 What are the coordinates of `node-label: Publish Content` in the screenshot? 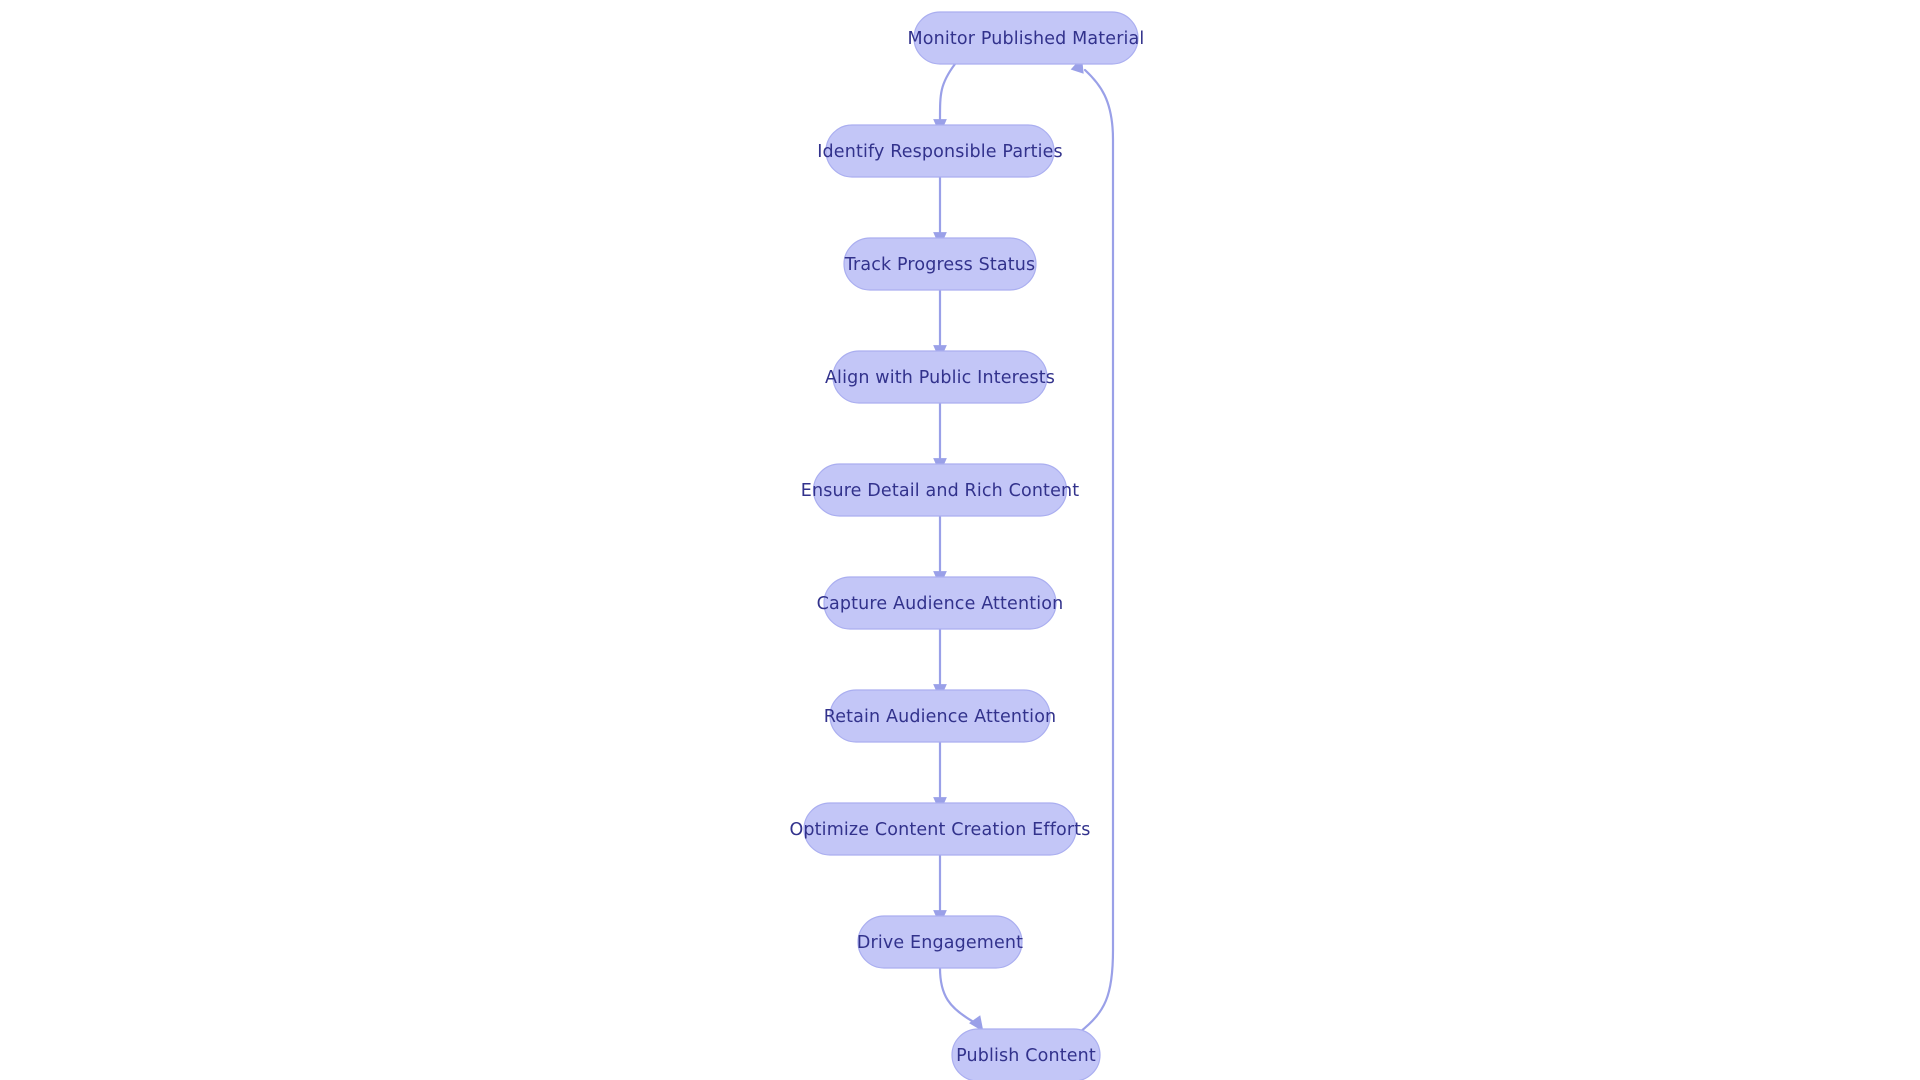 It's located at (1026, 1056).